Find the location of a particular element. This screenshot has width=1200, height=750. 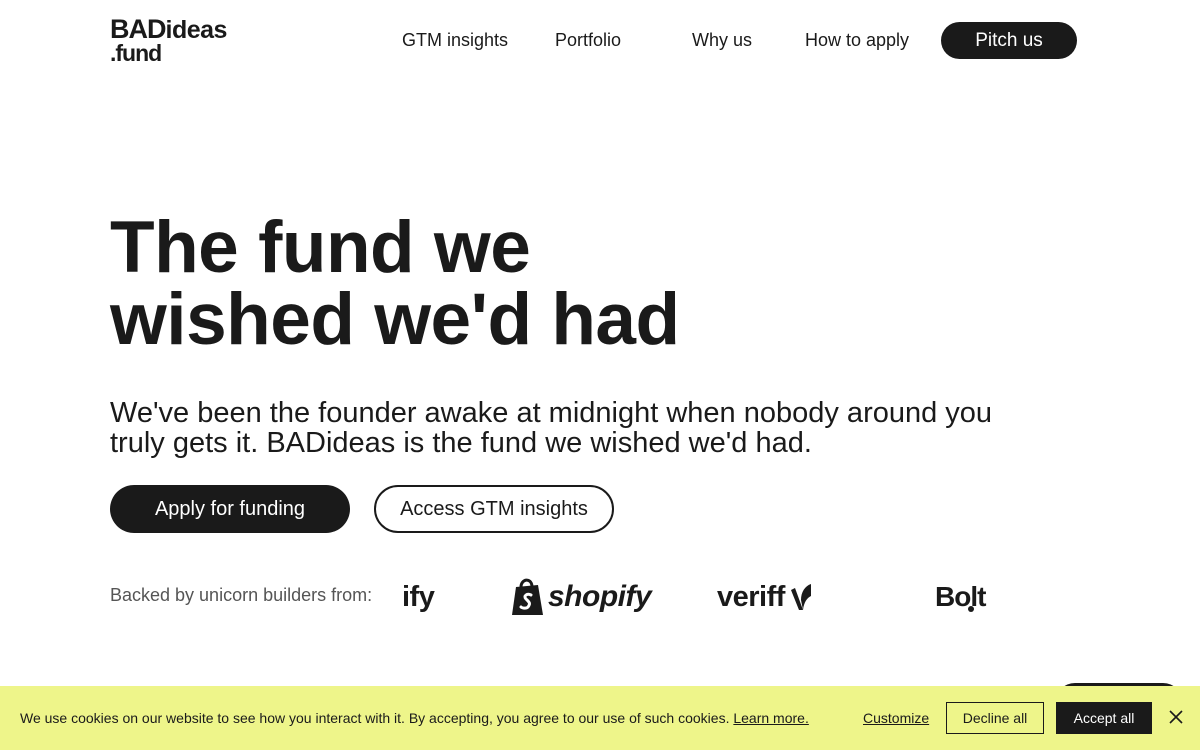

backed-by-label: Backed by unicorn builders from: is located at coordinates (241, 595).